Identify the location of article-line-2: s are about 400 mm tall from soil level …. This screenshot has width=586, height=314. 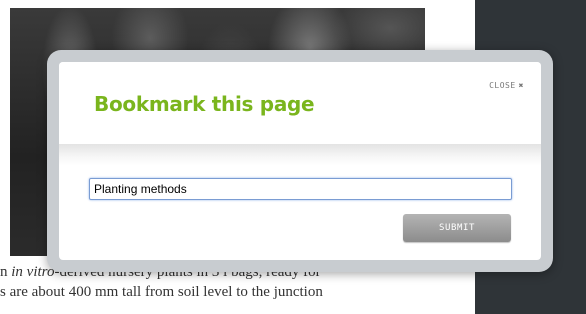
(161, 292).